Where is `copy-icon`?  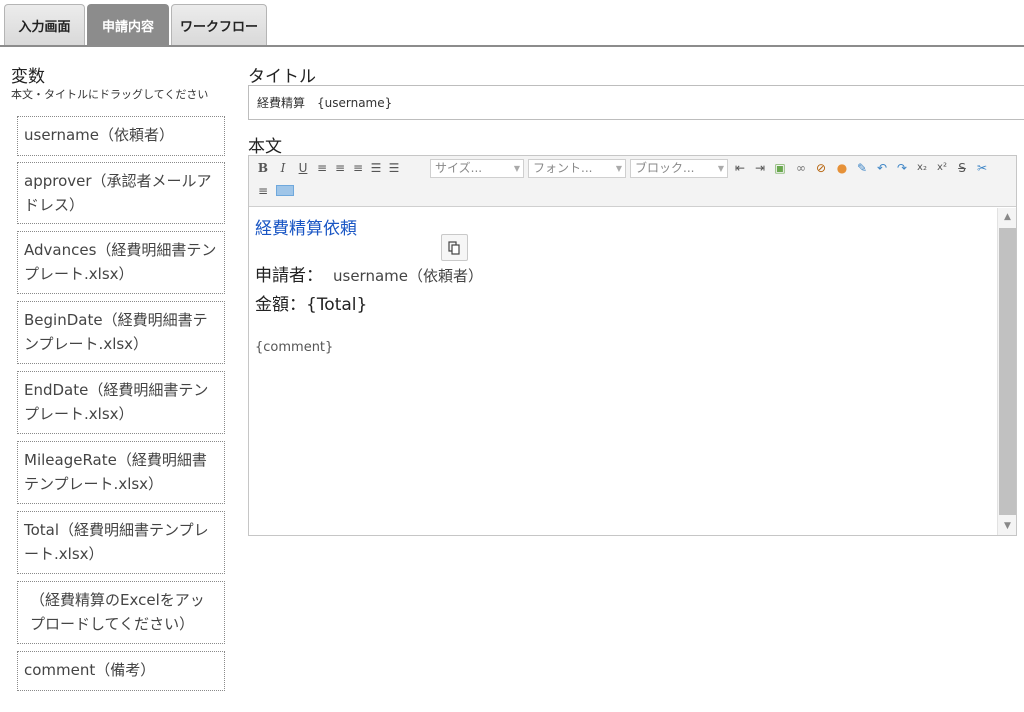 copy-icon is located at coordinates (454, 247).